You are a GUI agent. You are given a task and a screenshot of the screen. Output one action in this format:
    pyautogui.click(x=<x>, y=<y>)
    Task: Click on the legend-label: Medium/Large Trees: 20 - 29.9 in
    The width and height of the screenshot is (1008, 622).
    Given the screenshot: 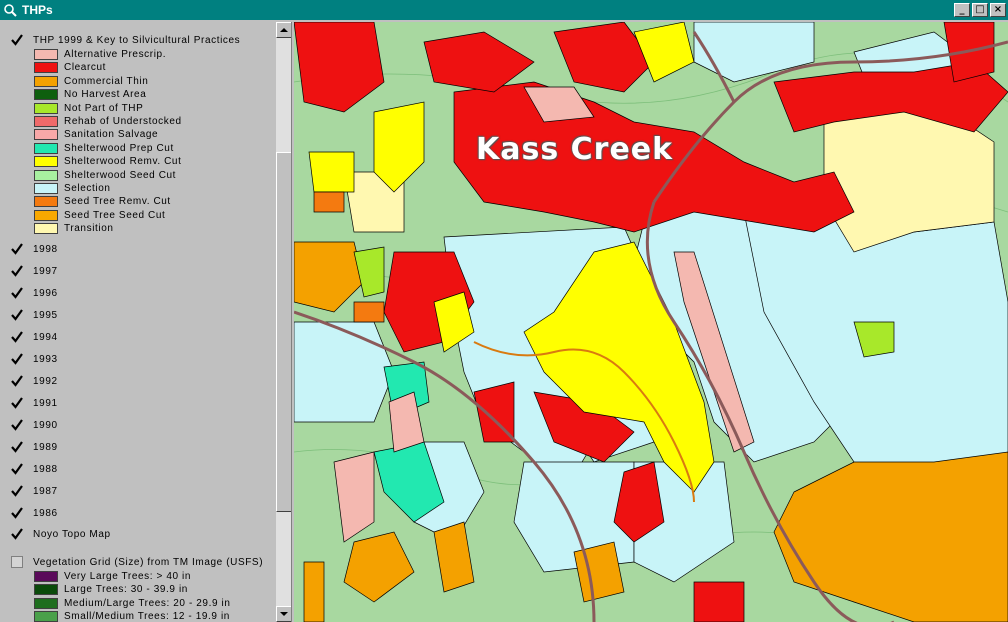 What is the action you would take?
    pyautogui.click(x=147, y=603)
    